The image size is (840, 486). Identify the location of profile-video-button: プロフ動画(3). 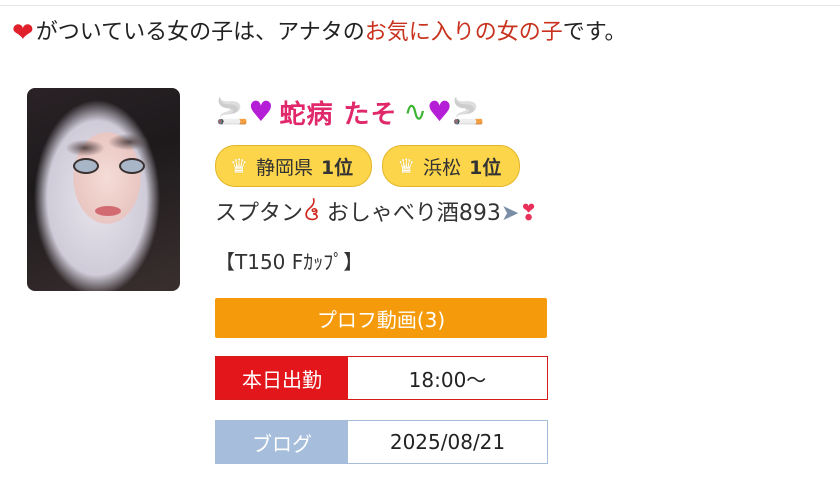
(381, 318).